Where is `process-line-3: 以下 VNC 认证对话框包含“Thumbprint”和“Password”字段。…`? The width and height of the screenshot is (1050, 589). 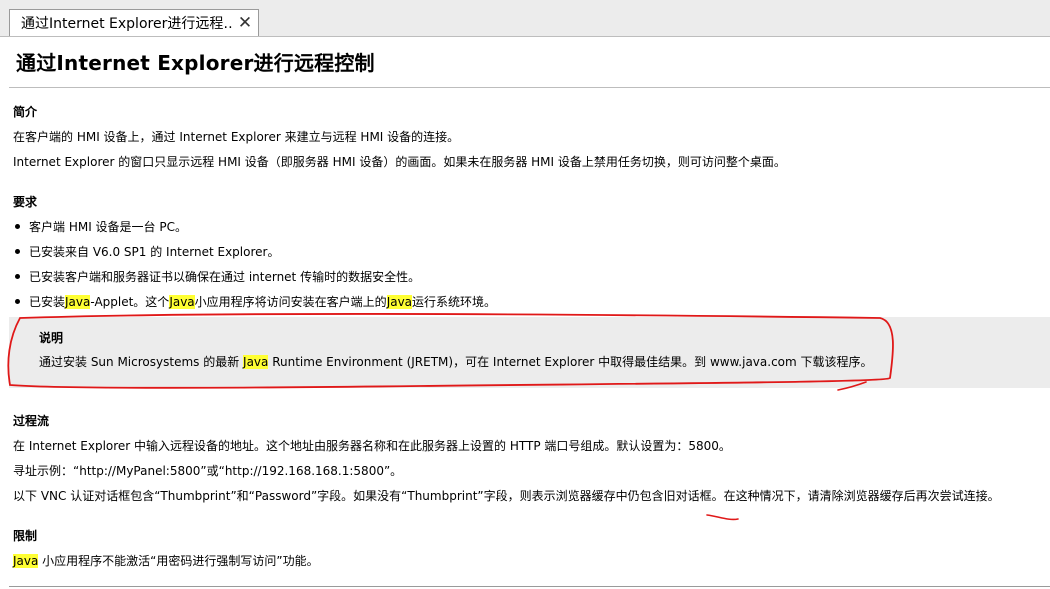
process-line-3: 以下 VNC 认证对话框包含“Thumbprint”和“Password”字段。… is located at coordinates (506, 496).